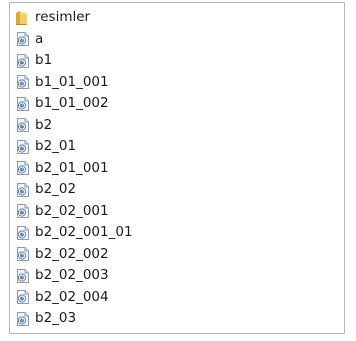 The image size is (356, 341). What do you see at coordinates (177, 40) in the screenshot?
I see `file-item: a` at bounding box center [177, 40].